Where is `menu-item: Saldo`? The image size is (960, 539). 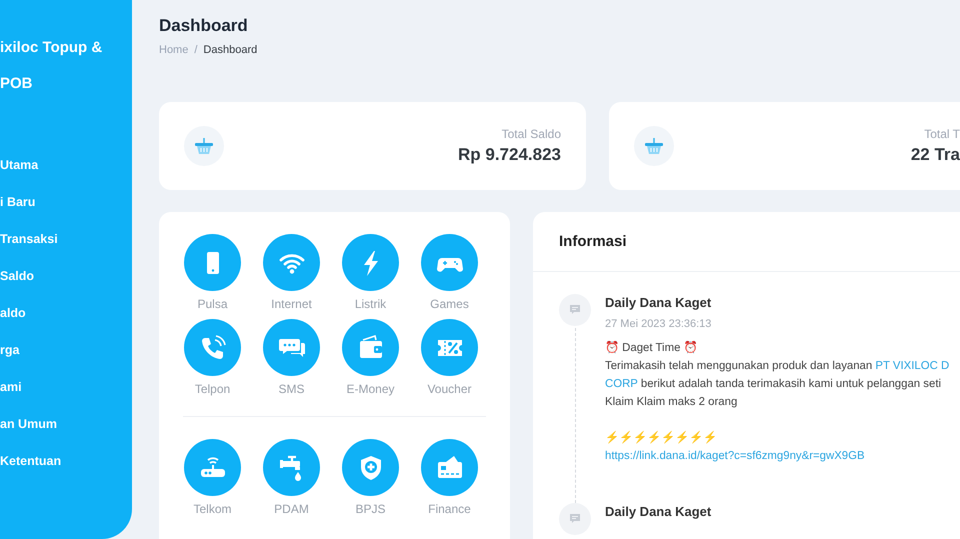 menu-item: Saldo is located at coordinates (17, 283).